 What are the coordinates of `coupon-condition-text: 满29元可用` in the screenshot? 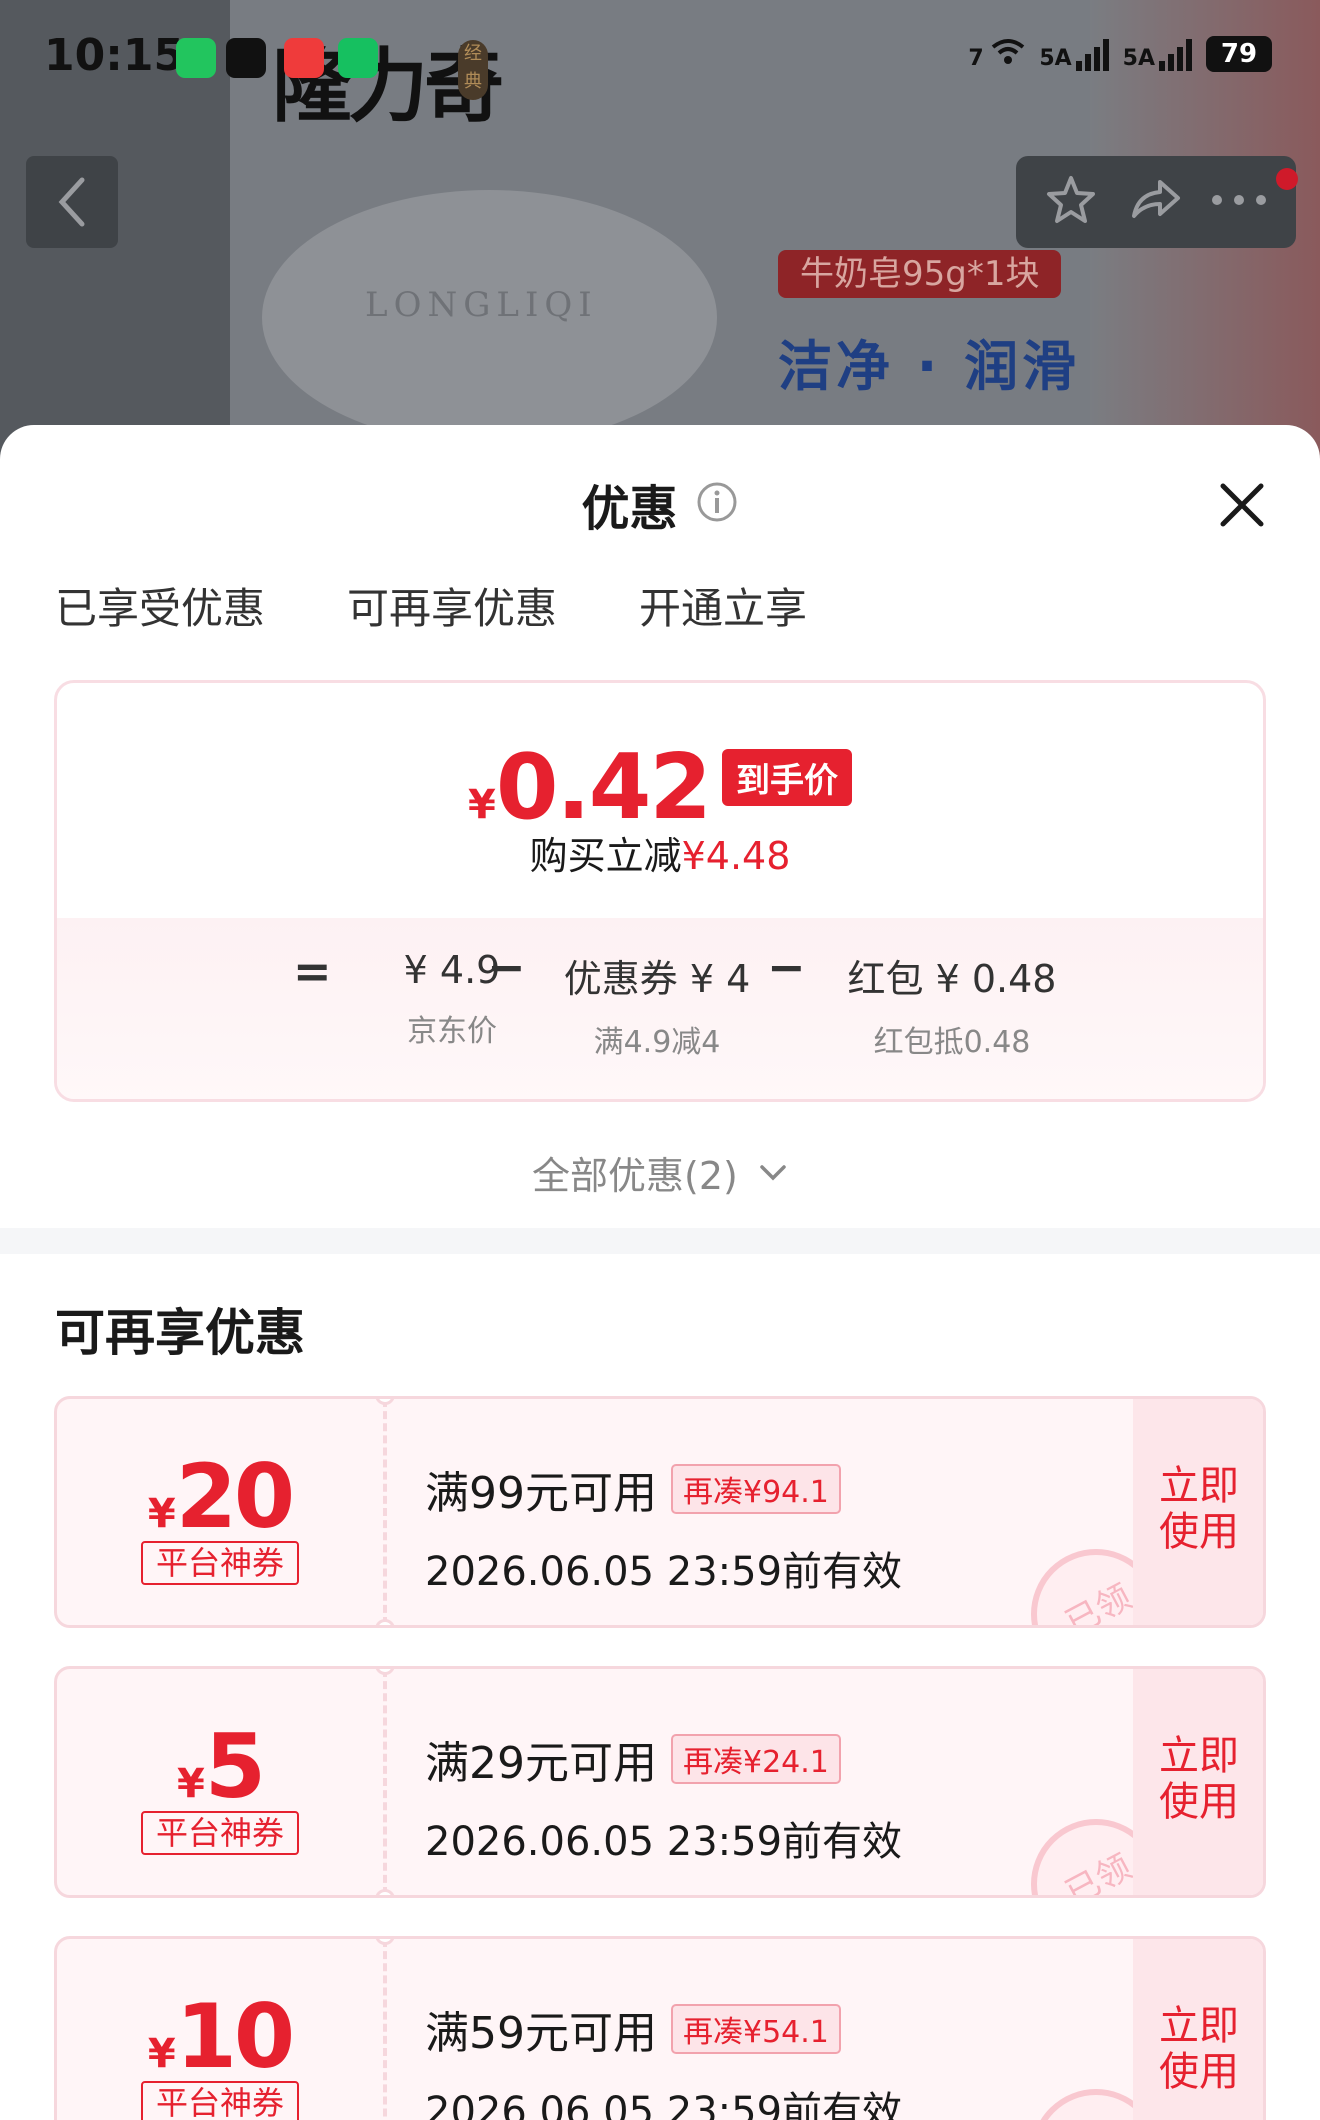 It's located at (541, 1763).